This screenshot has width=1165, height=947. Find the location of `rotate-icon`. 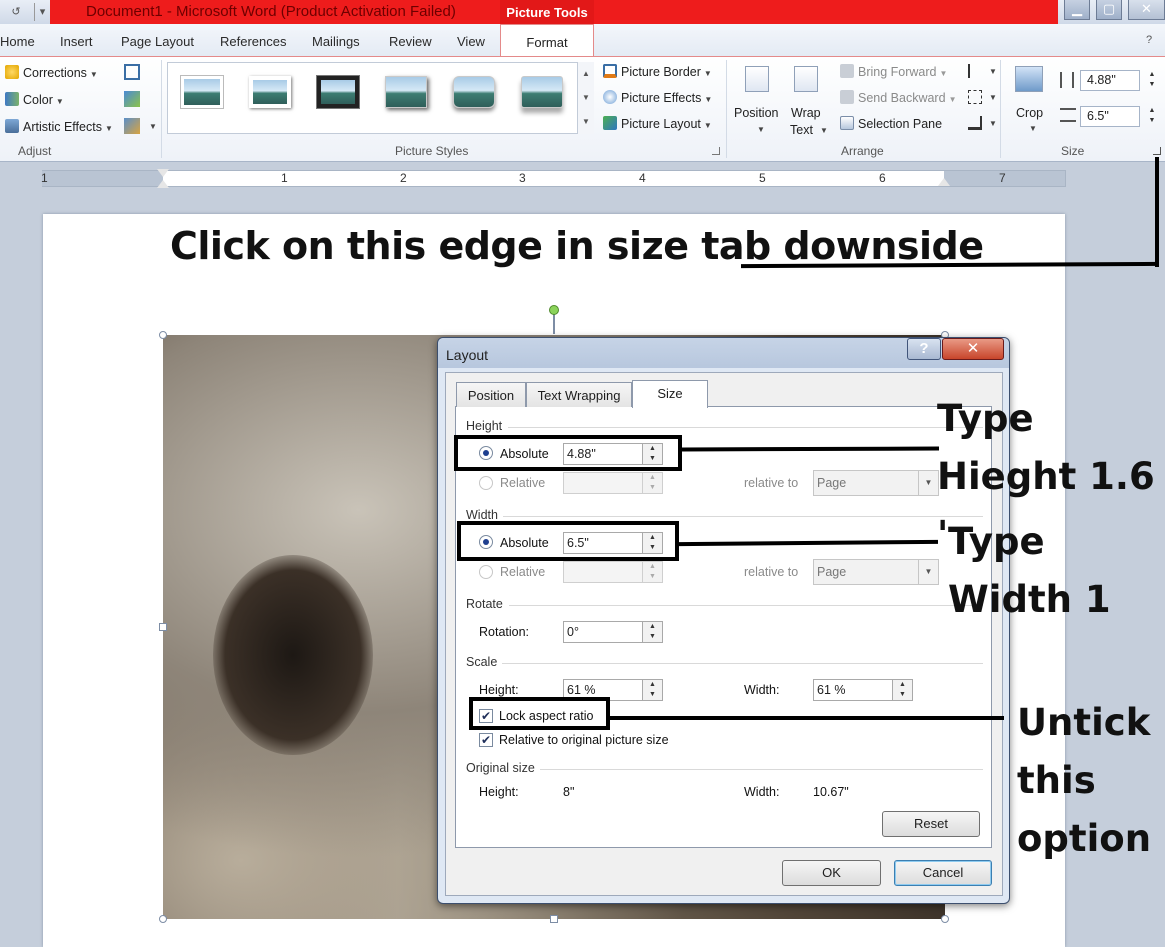

rotate-icon is located at coordinates (975, 123).